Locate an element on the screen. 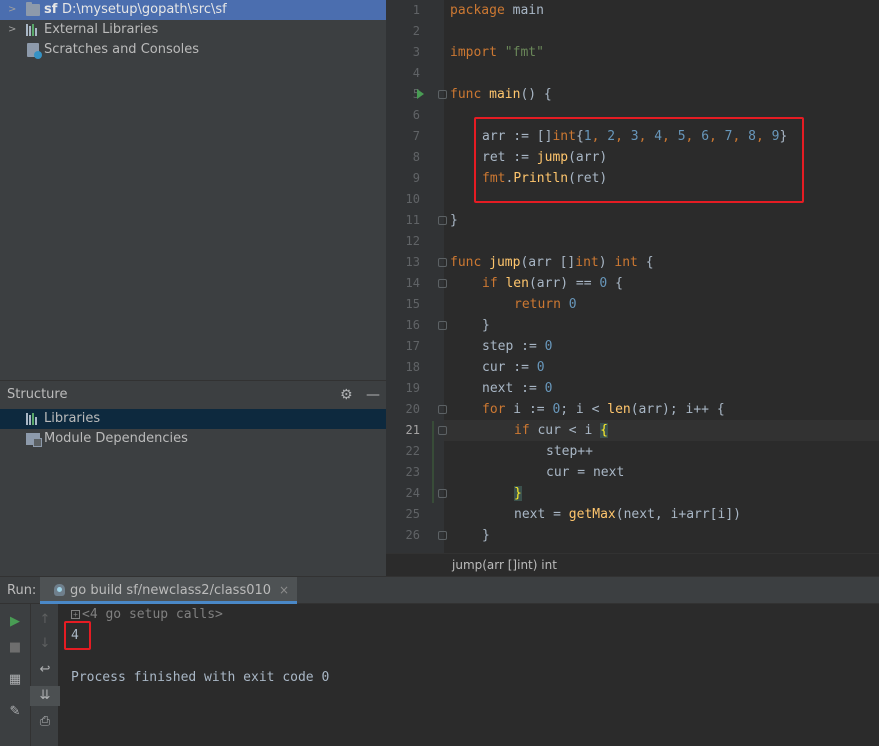  breadcrumb: jump(arr []int) int is located at coordinates (632, 564).